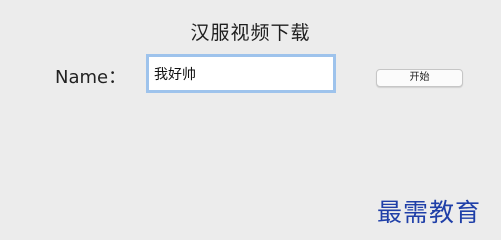 This screenshot has width=501, height=240. What do you see at coordinates (419, 78) in the screenshot?
I see `start-button: 开始` at bounding box center [419, 78].